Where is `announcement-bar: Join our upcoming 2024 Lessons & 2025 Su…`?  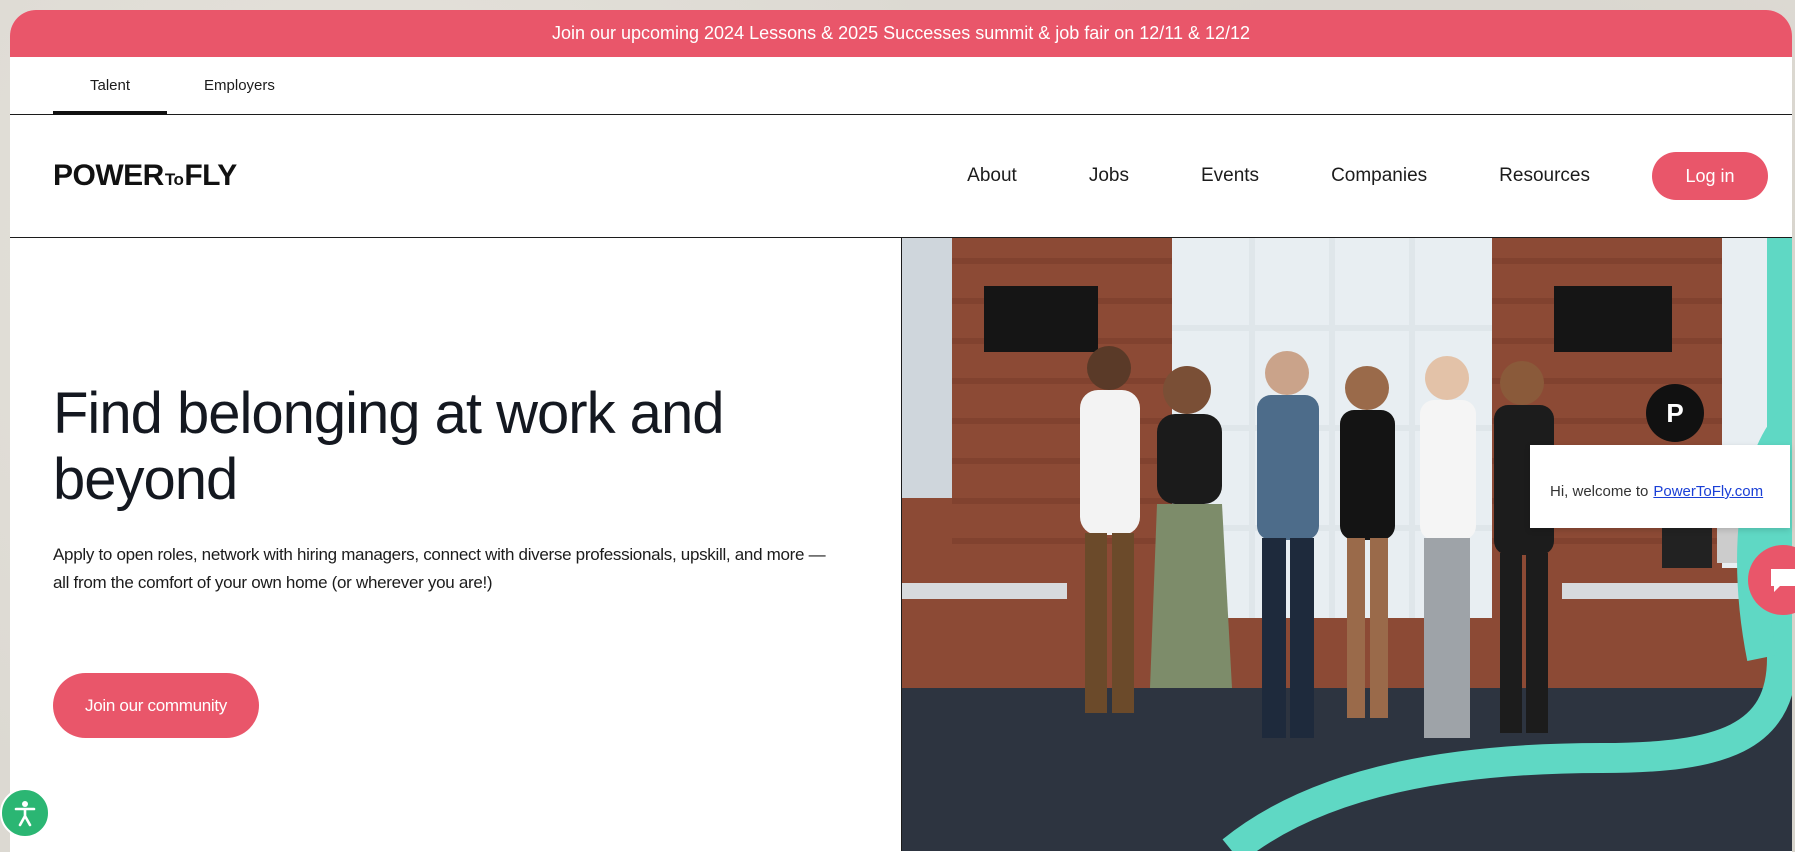 announcement-bar: Join our upcoming 2024 Lessons & 2025 Su… is located at coordinates (901, 33).